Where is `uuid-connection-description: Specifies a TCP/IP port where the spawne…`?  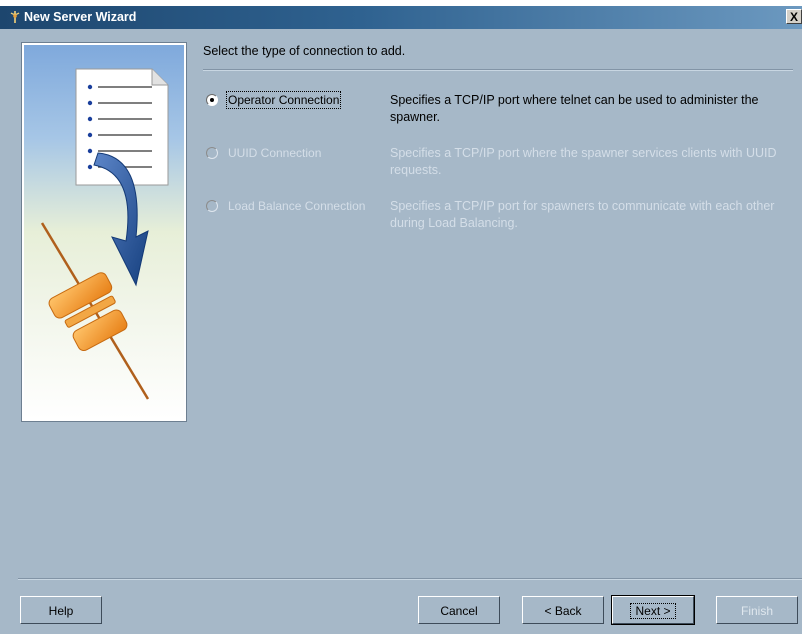 uuid-connection-description: Specifies a TCP/IP port where the spawne… is located at coordinates (583, 161).